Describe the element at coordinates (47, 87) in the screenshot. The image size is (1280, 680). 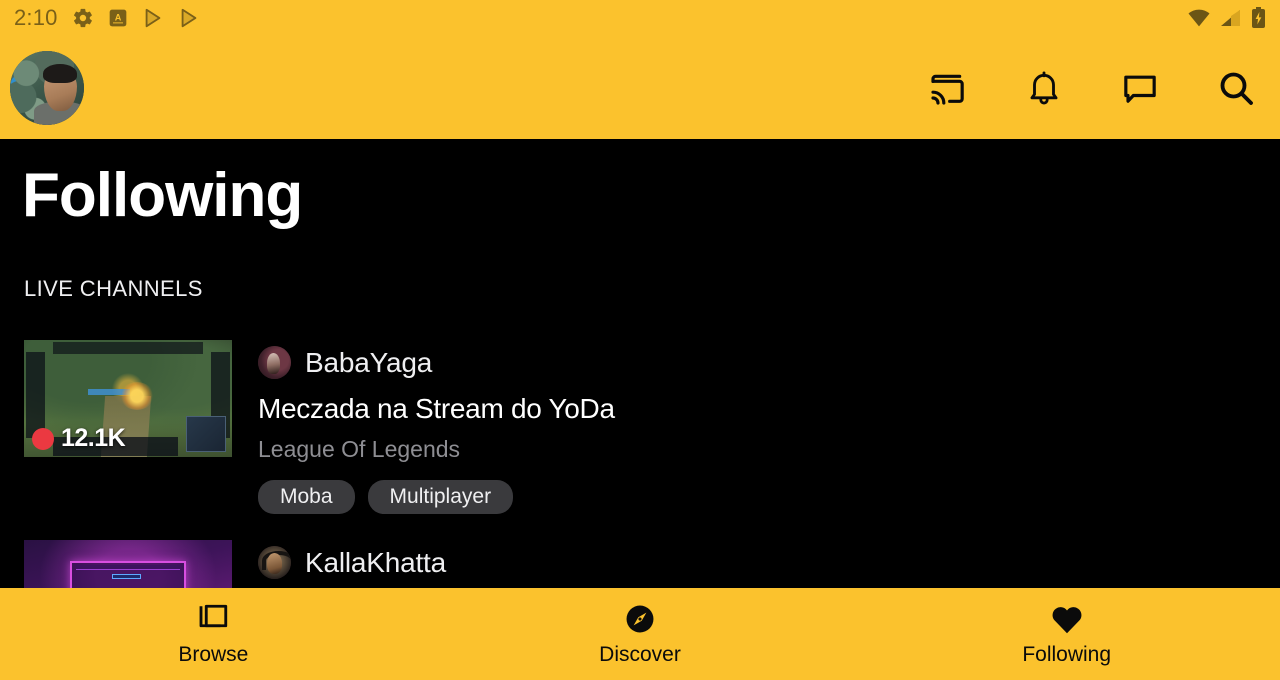
I see `avatar` at that location.